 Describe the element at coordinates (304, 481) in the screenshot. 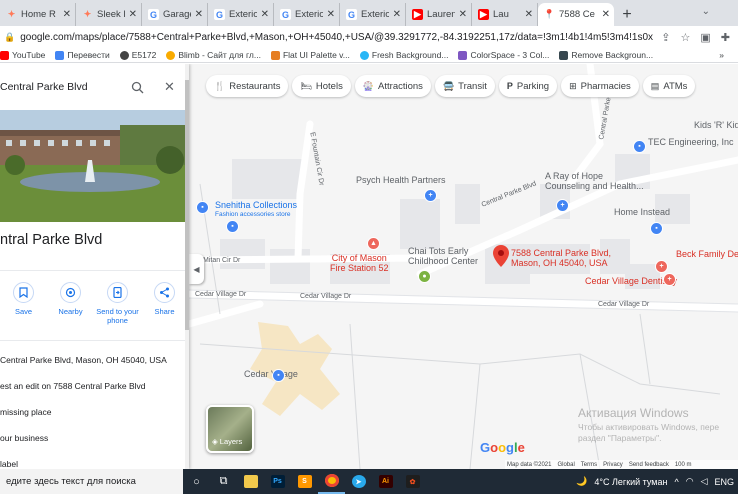

I see `sublime-icon: S` at that location.